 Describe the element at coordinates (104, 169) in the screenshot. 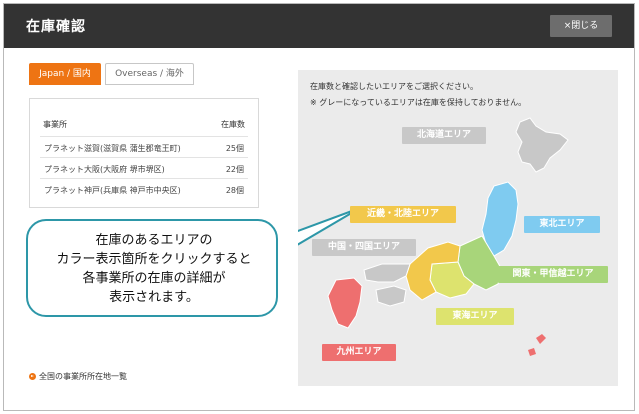

I see `office-name: プラネット大阪(大阪府 堺市堺区)` at that location.